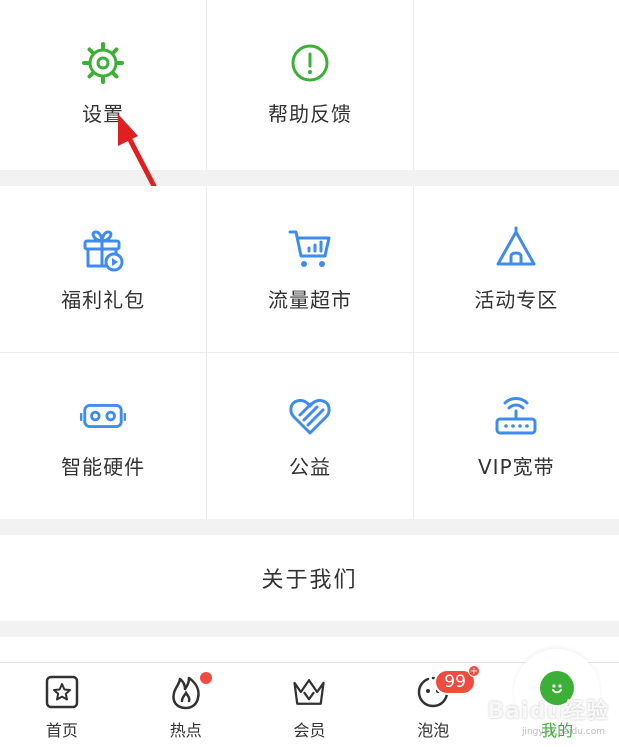 This screenshot has height=747, width=619. What do you see at coordinates (103, 467) in the screenshot?
I see `smart-hardware-label: 智能硬件` at bounding box center [103, 467].